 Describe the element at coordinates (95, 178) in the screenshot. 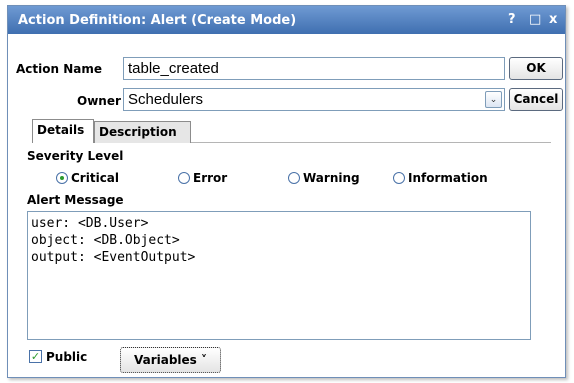

I see `radio-critical-label: Critical` at that location.